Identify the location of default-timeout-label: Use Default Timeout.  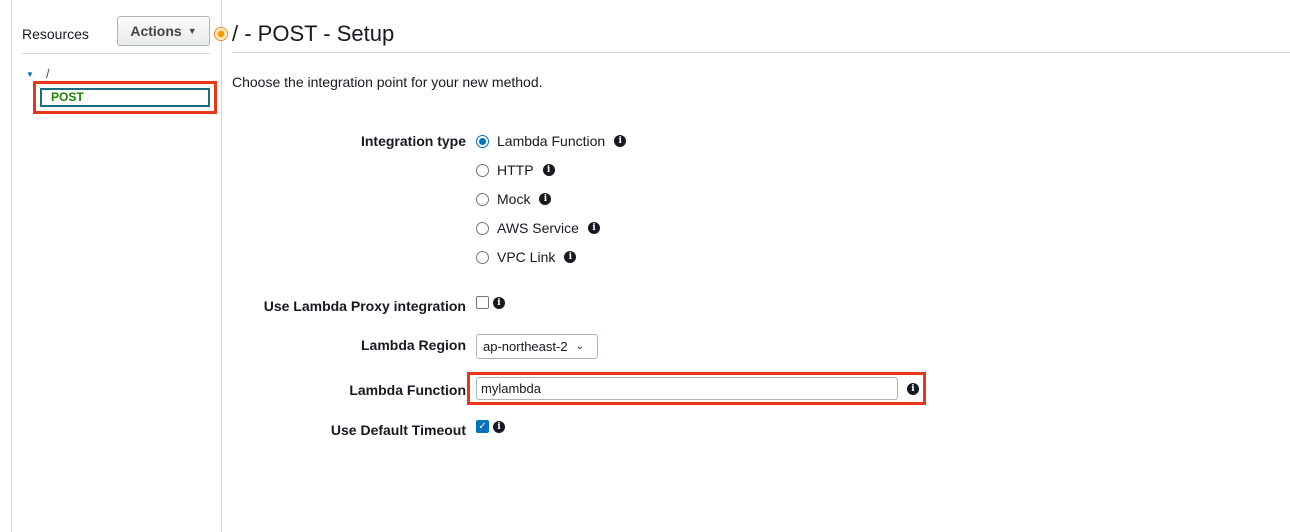
(398, 430).